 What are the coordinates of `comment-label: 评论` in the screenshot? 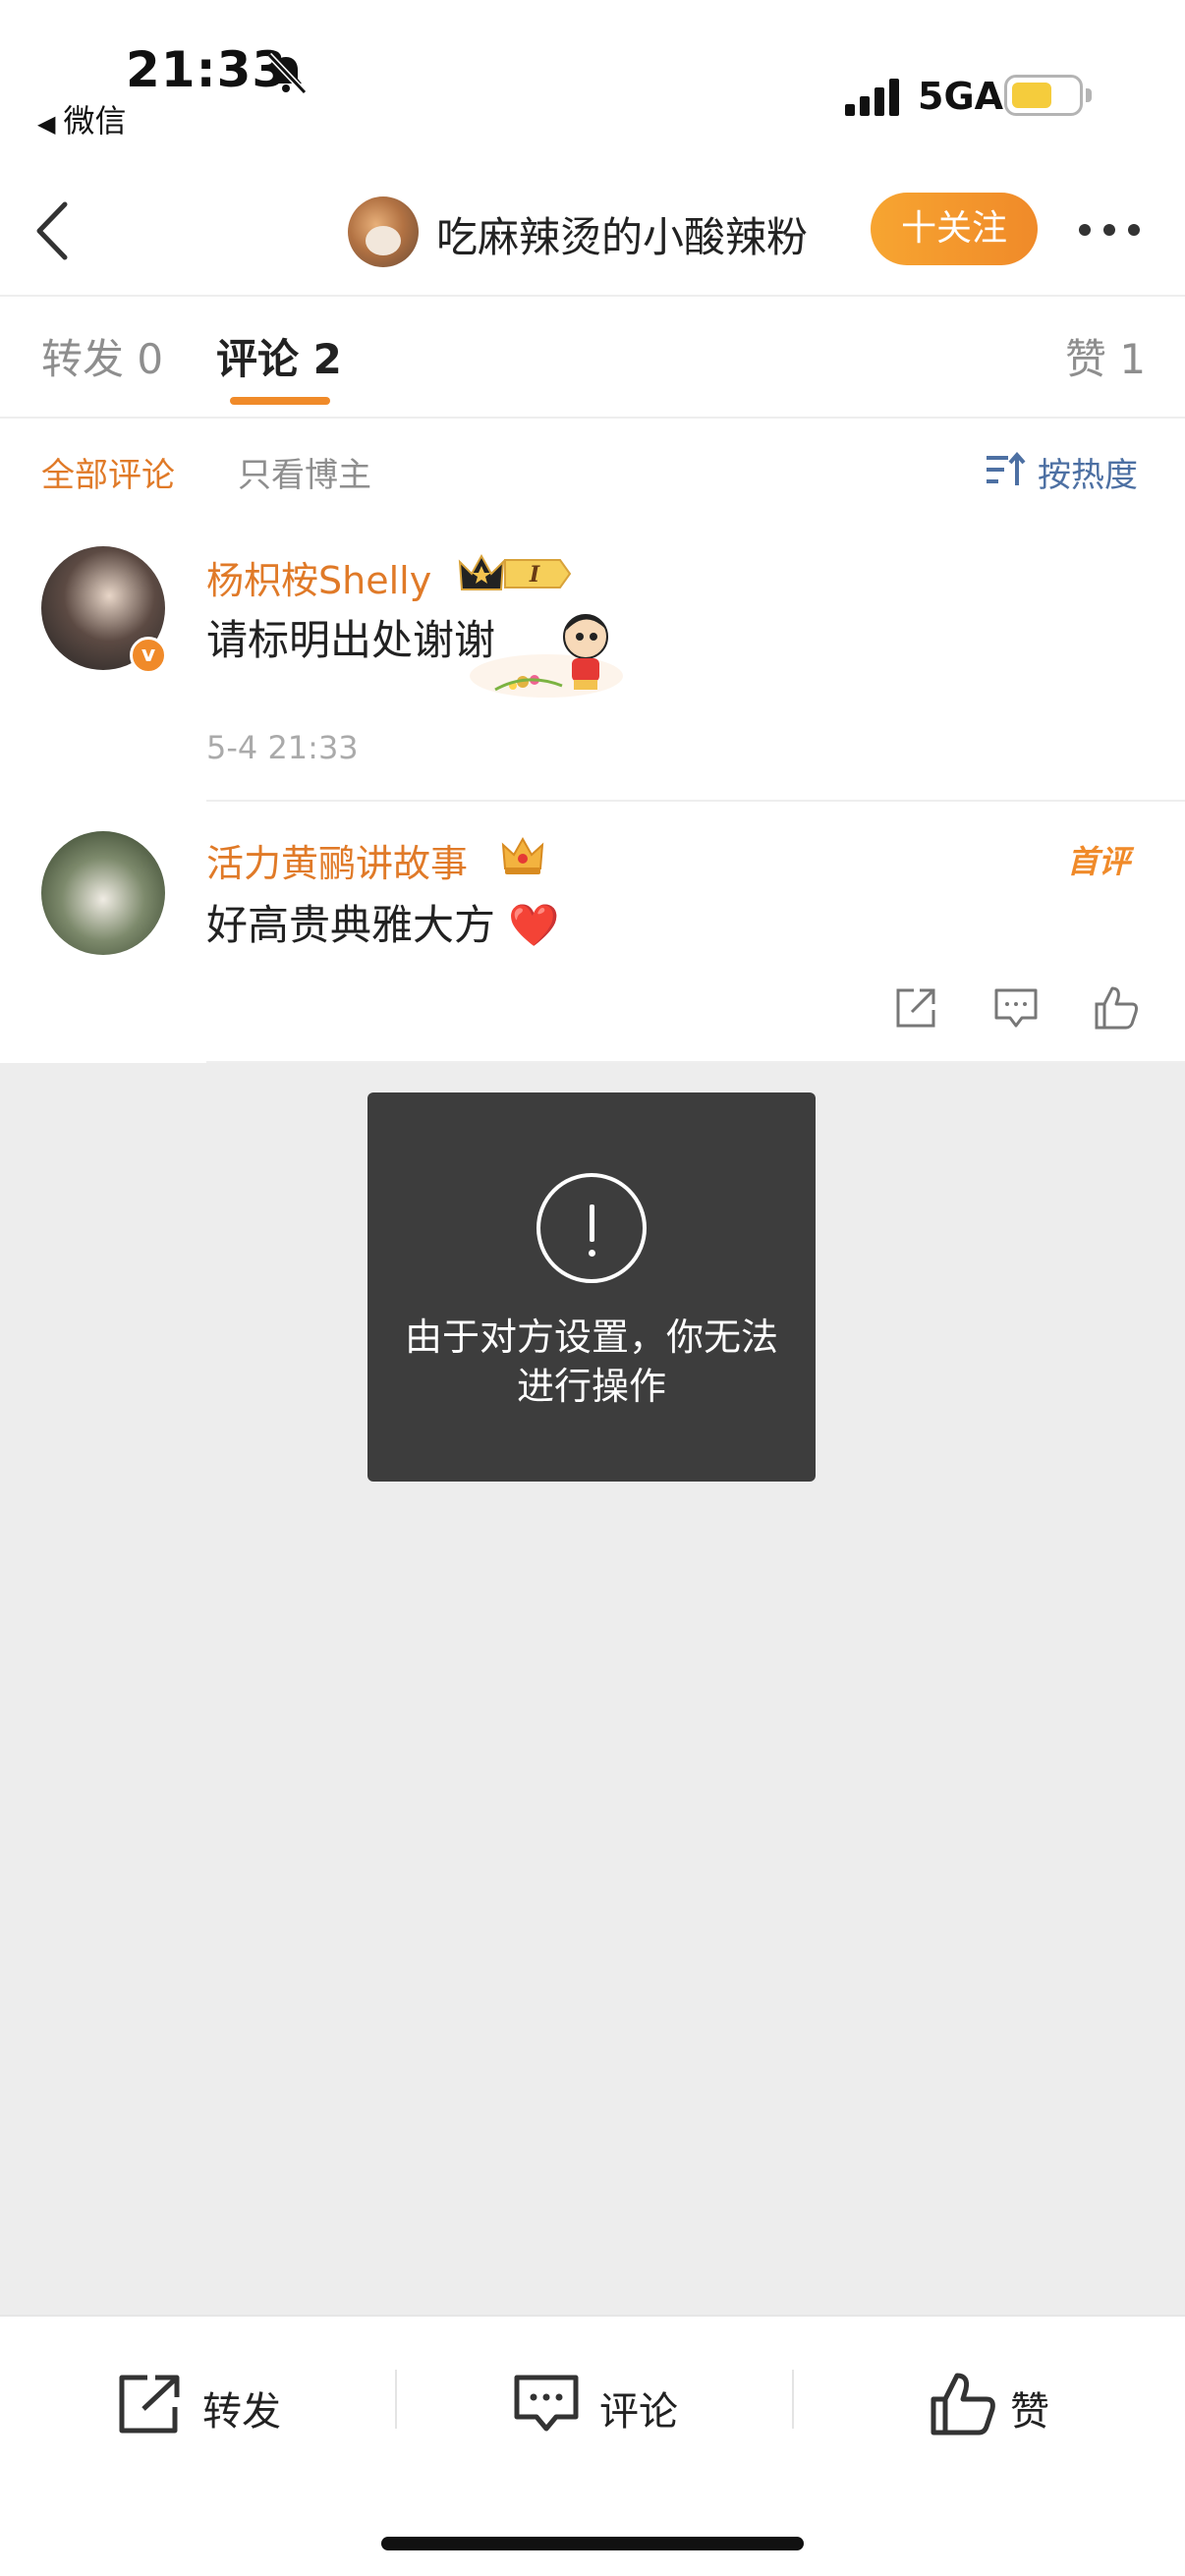 It's located at (639, 2412).